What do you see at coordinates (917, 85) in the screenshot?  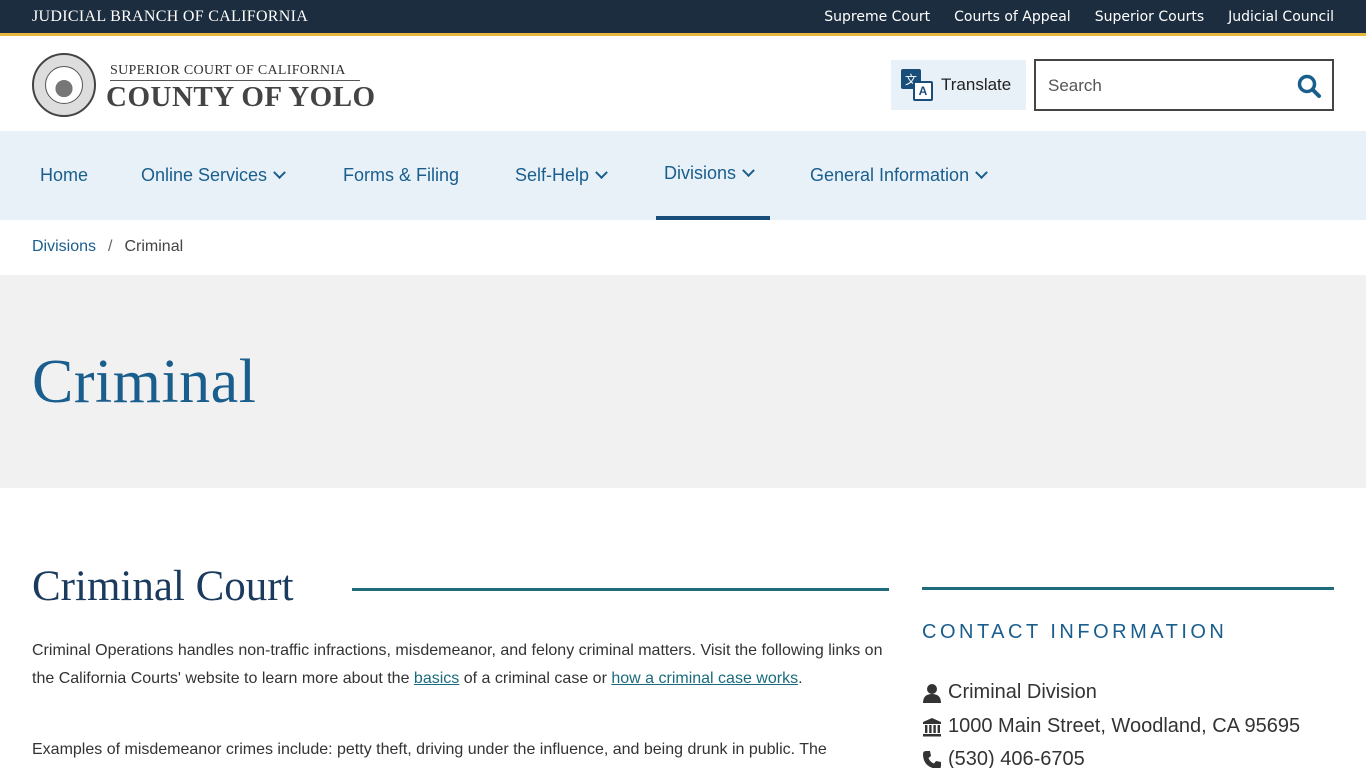 I see `translate-icon: 文A` at bounding box center [917, 85].